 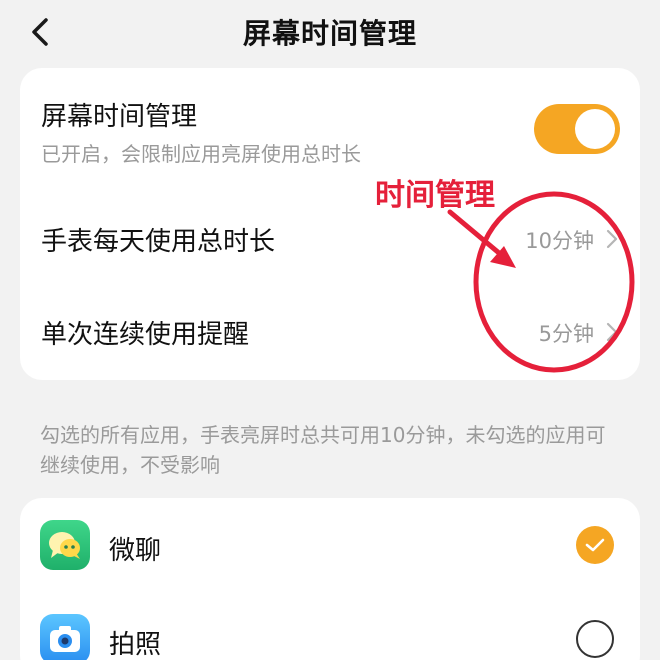 I want to click on chat-bubbles-icon, so click(x=65, y=545).